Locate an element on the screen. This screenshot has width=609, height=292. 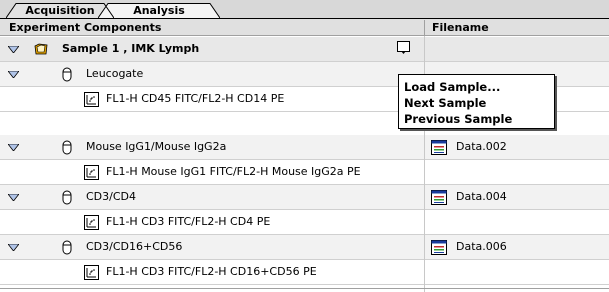
tube-row: CD3/CD16+CD56 Data.006 is located at coordinates (304, 247).